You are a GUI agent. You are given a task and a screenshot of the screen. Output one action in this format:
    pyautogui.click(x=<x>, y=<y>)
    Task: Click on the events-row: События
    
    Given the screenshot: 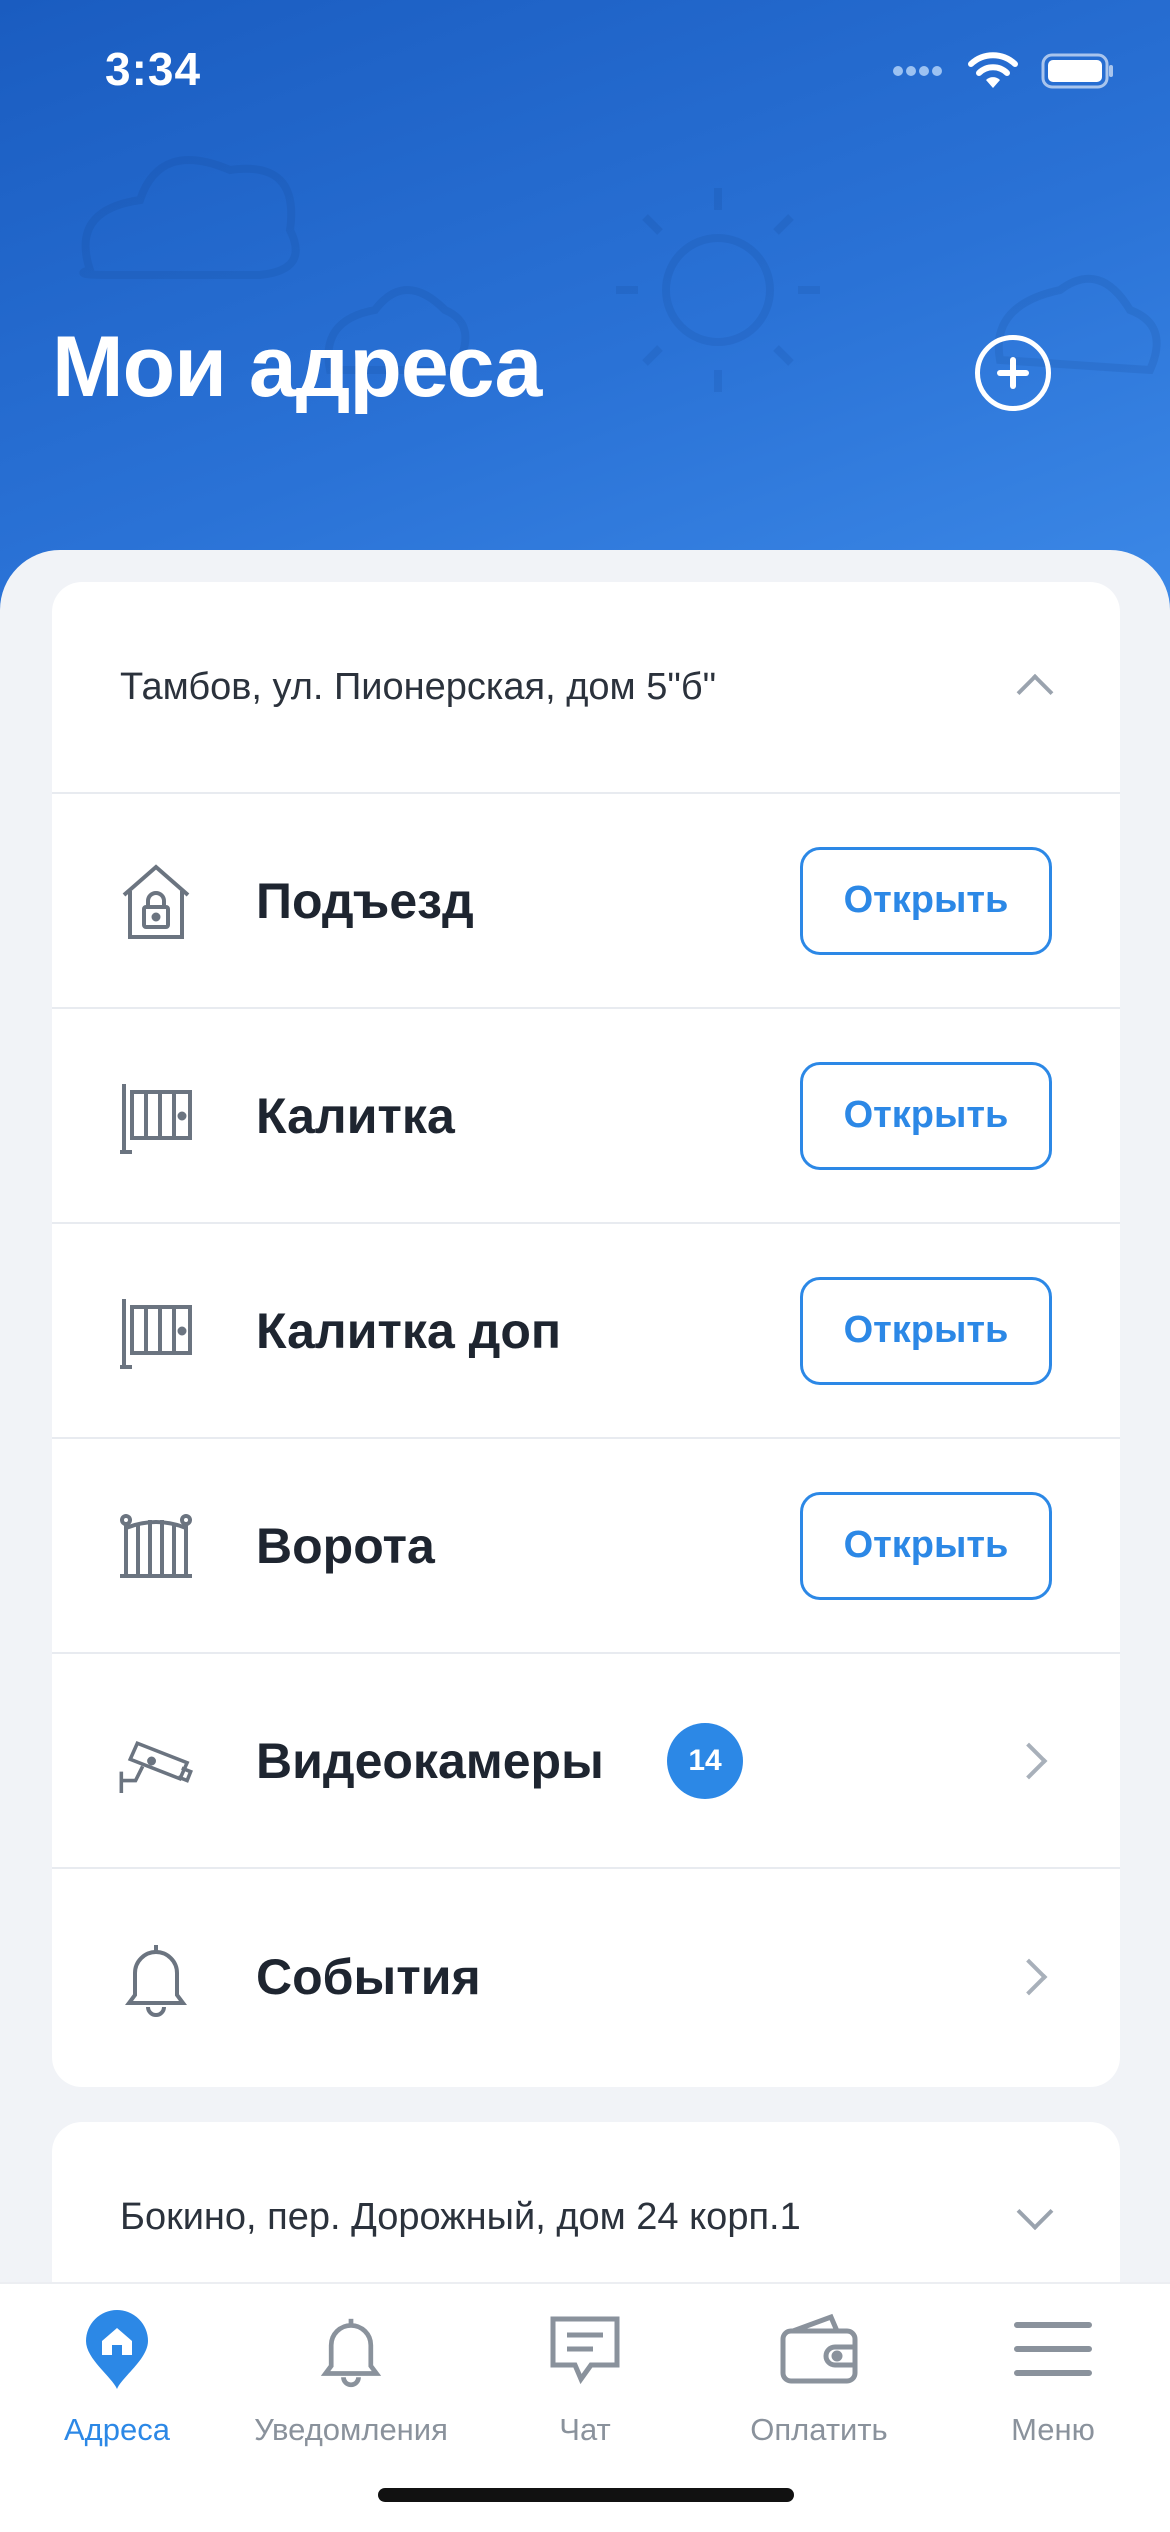 What is the action you would take?
    pyautogui.click(x=586, y=1976)
    